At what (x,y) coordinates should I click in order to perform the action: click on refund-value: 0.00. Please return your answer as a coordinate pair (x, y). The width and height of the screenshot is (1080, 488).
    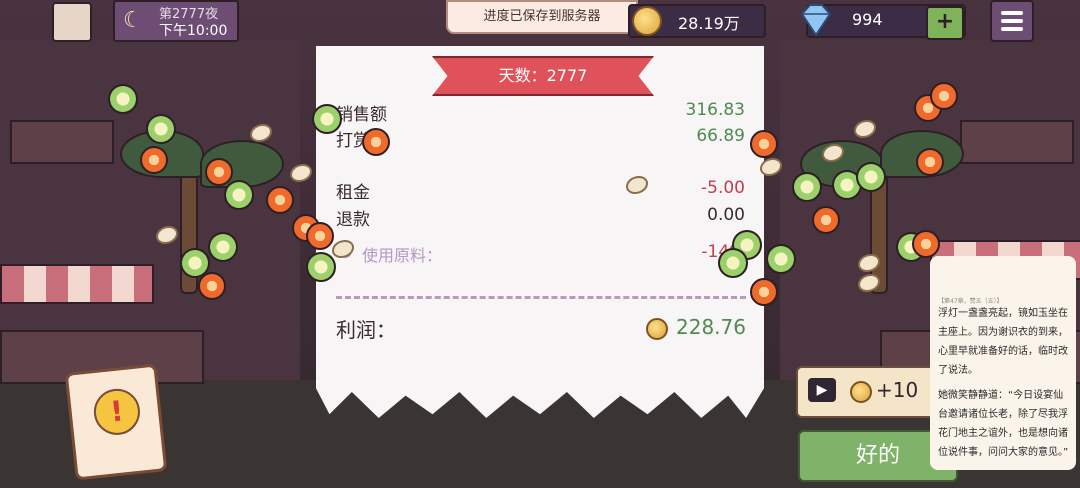
    Looking at the image, I should click on (726, 215).